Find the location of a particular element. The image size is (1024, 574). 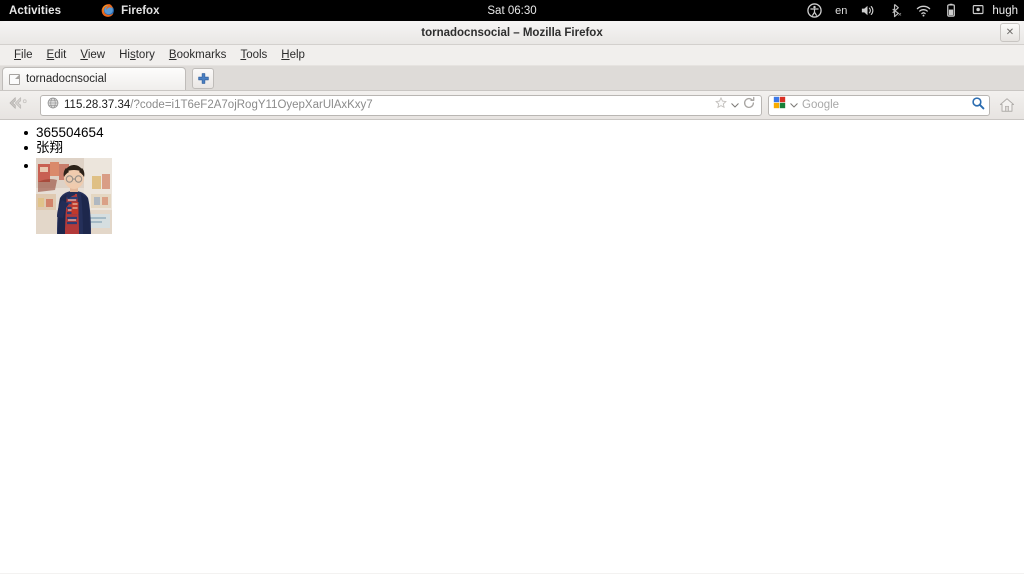

menu-edit: Edit is located at coordinates (57, 55).